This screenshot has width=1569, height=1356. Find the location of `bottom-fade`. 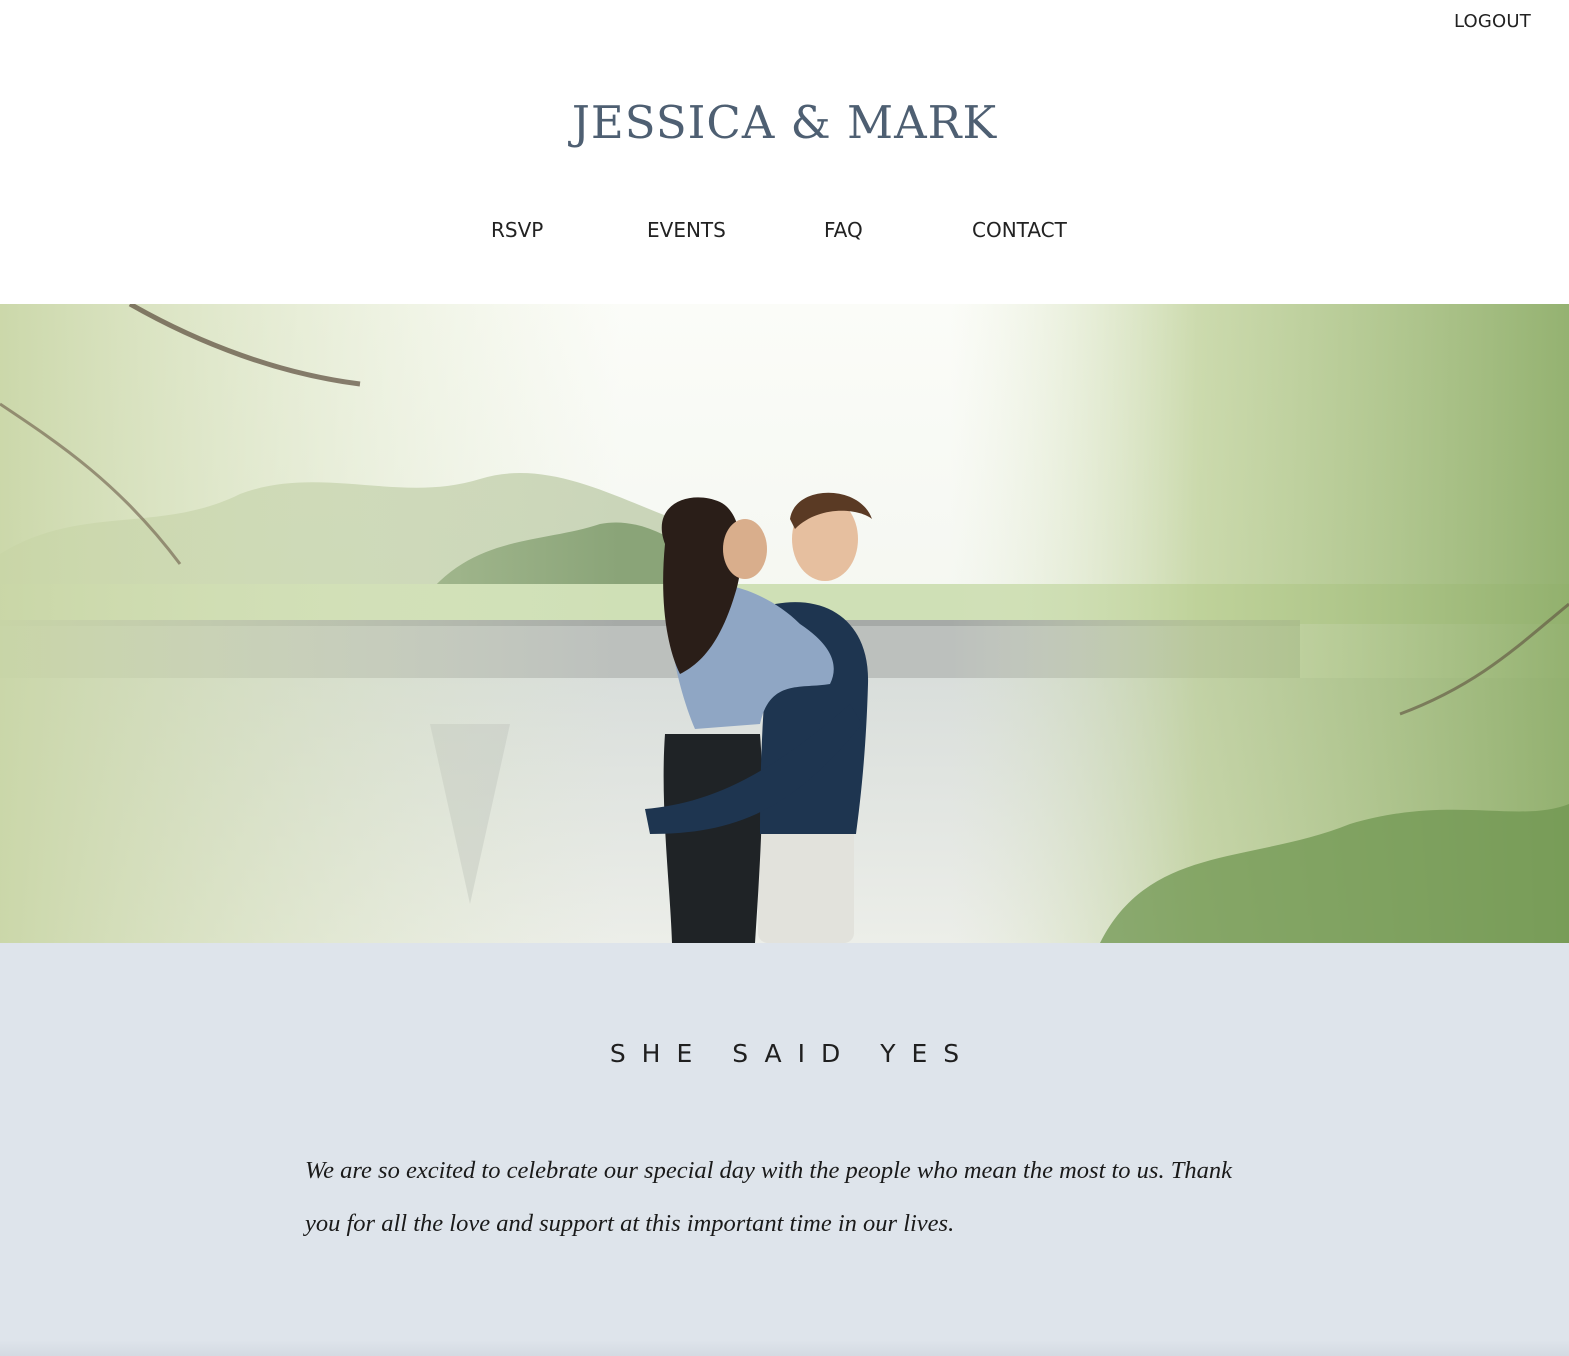

bottom-fade is located at coordinates (784, 1348).